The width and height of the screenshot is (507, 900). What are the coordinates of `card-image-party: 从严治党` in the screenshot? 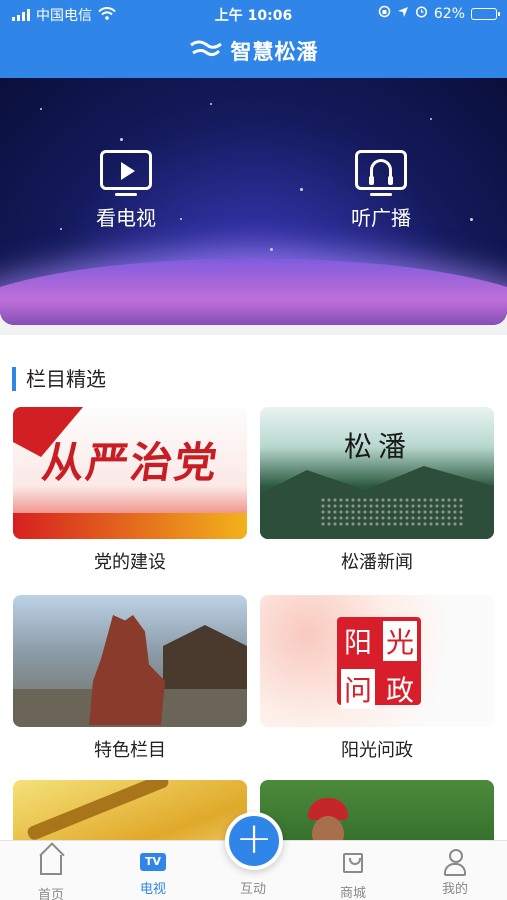 It's located at (130, 473).